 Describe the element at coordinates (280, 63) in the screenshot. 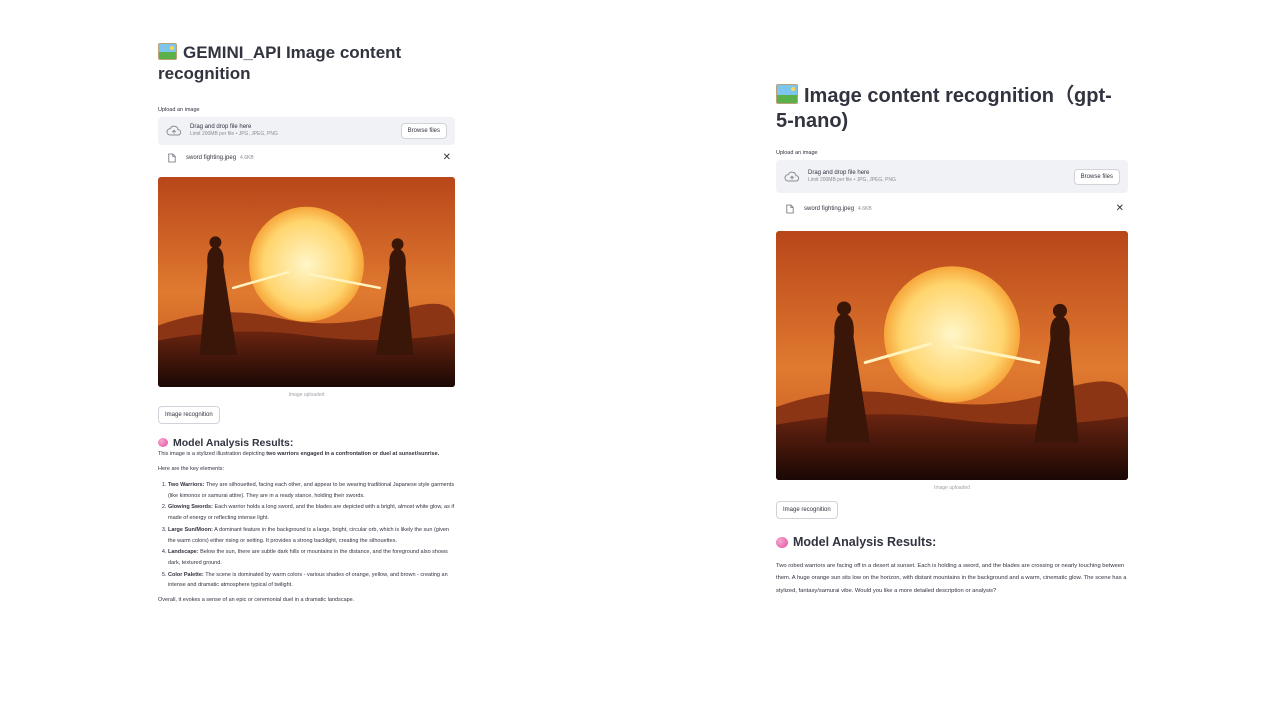

I see `page-title: GEMINI_API Image content recognition` at that location.